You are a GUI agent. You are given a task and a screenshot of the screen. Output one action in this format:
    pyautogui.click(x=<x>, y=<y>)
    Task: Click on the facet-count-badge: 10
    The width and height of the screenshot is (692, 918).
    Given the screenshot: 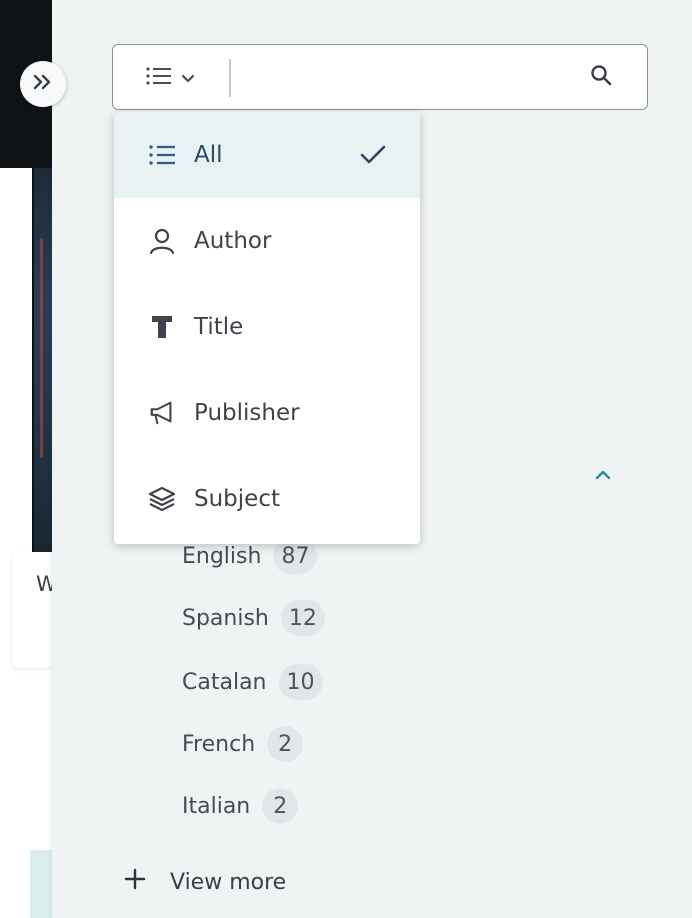 What is the action you would take?
    pyautogui.click(x=300, y=682)
    